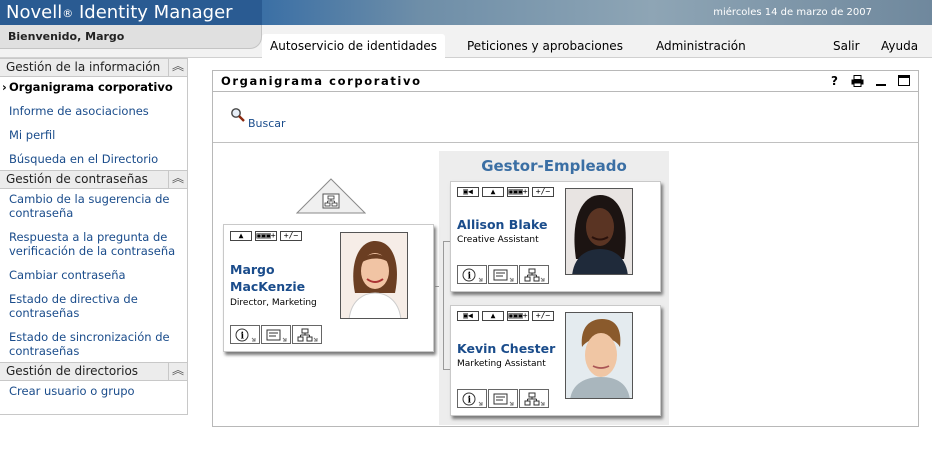  What do you see at coordinates (98, 111) in the screenshot?
I see `sidebar-item-informe-asociaciones: Informe de asociaciones` at bounding box center [98, 111].